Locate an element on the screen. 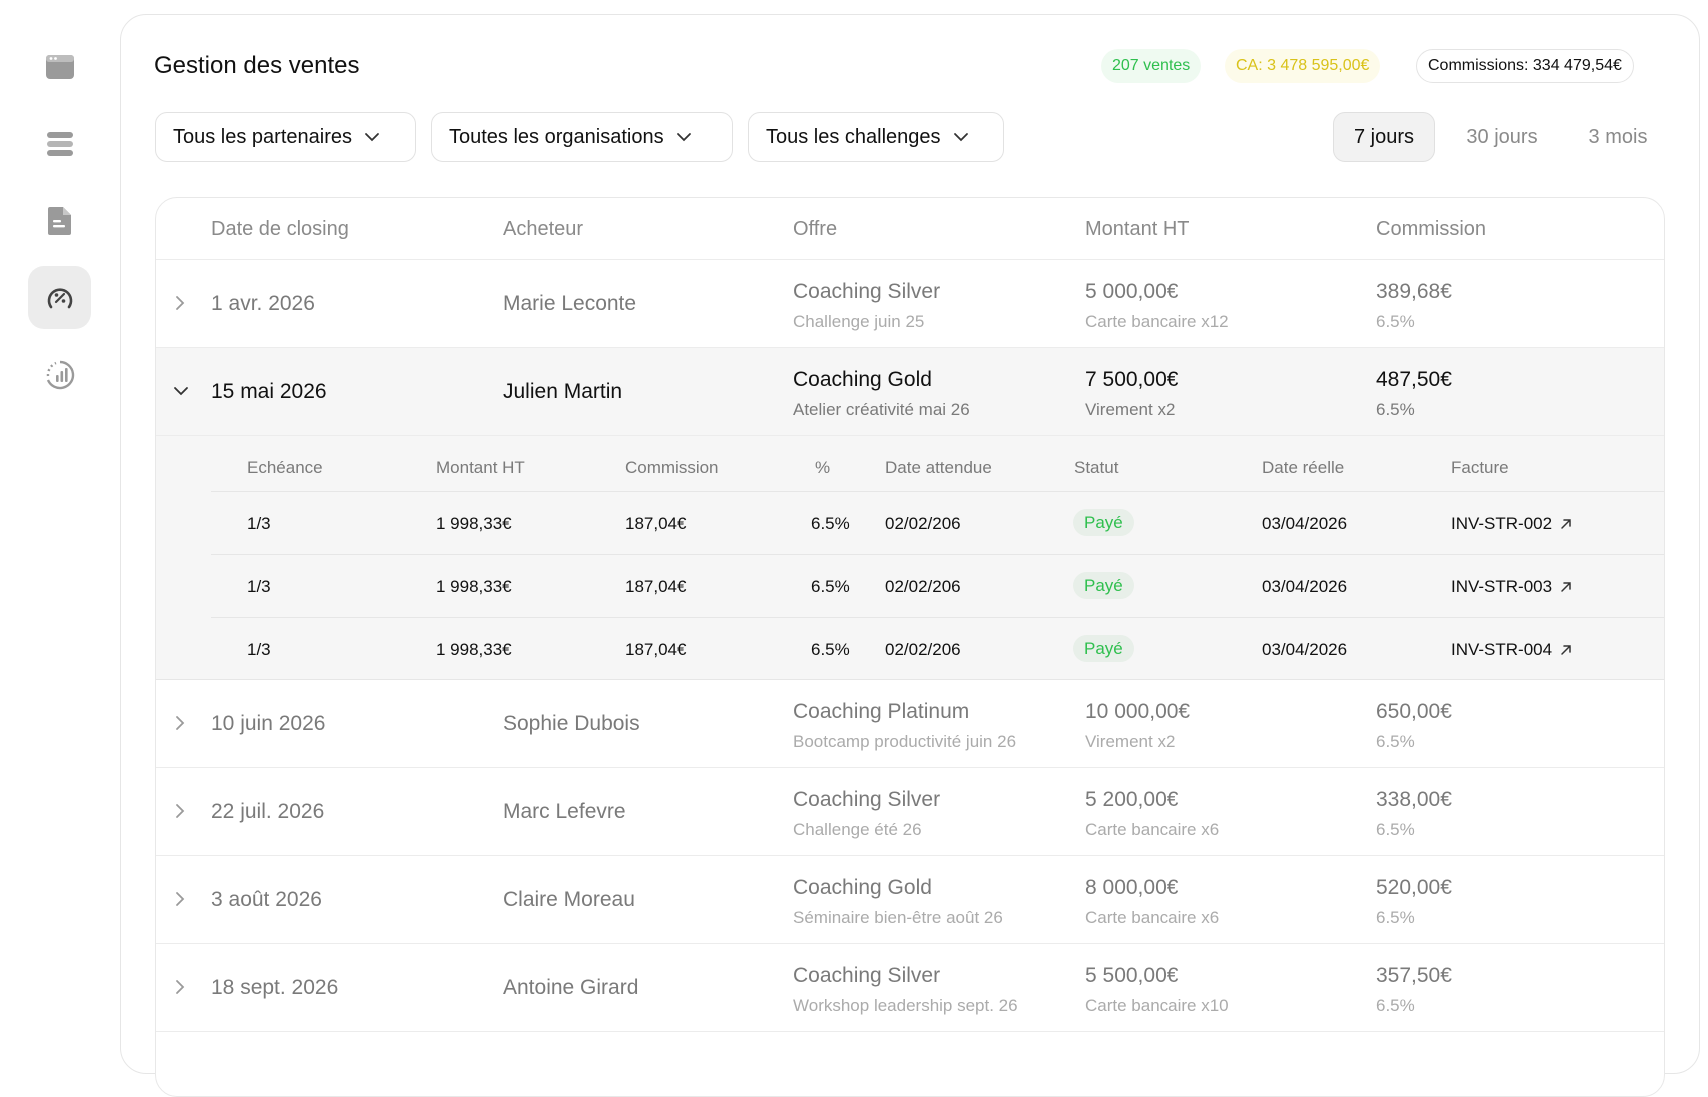 This screenshot has width=1708, height=1097. commissions-badge: Commissions: 334 479,54€ is located at coordinates (1525, 66).